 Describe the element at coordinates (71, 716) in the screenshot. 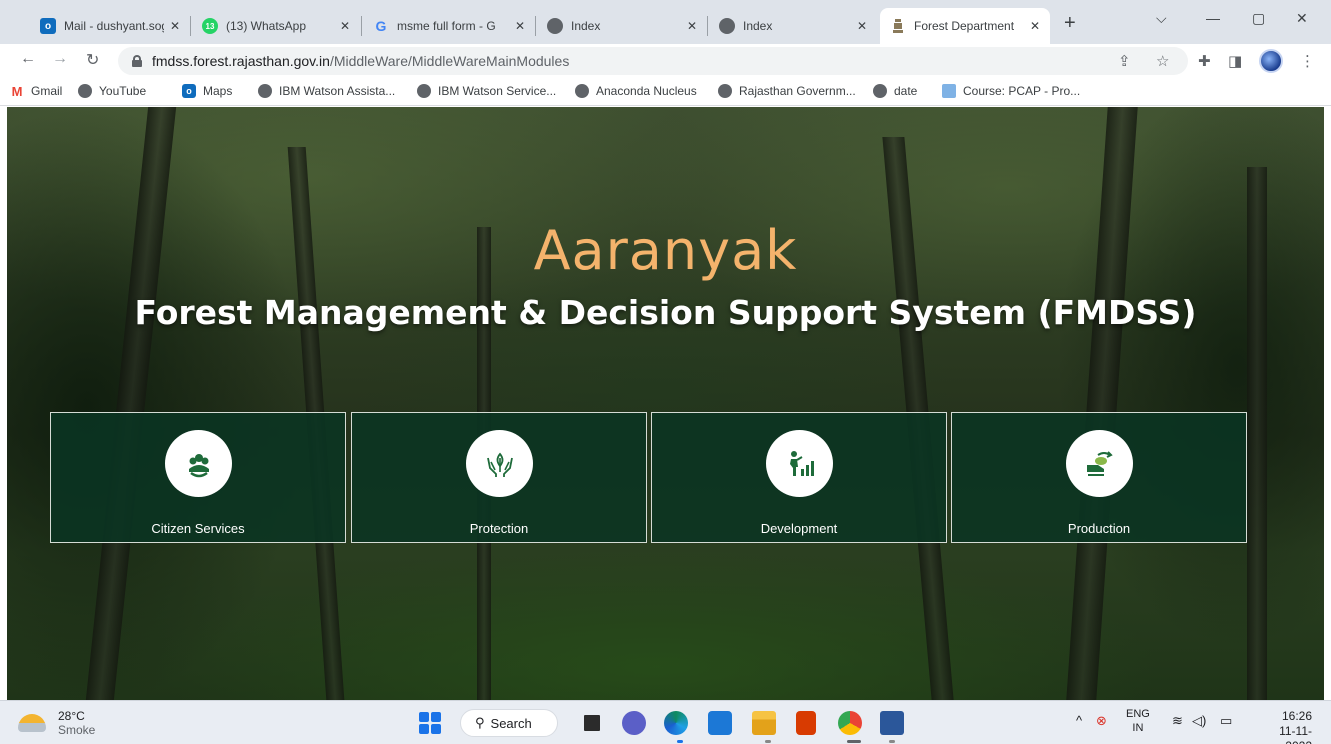

I see `weather-temperature: 28°C` at that location.